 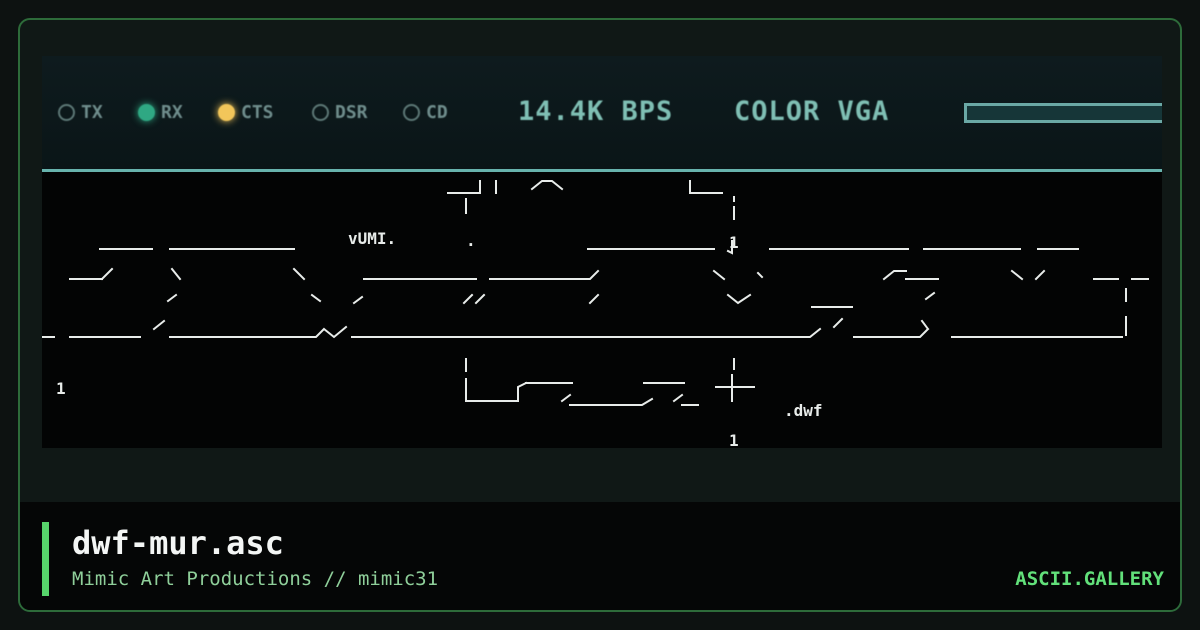 What do you see at coordinates (351, 112) in the screenshot?
I see `status-light-label: DSR` at bounding box center [351, 112].